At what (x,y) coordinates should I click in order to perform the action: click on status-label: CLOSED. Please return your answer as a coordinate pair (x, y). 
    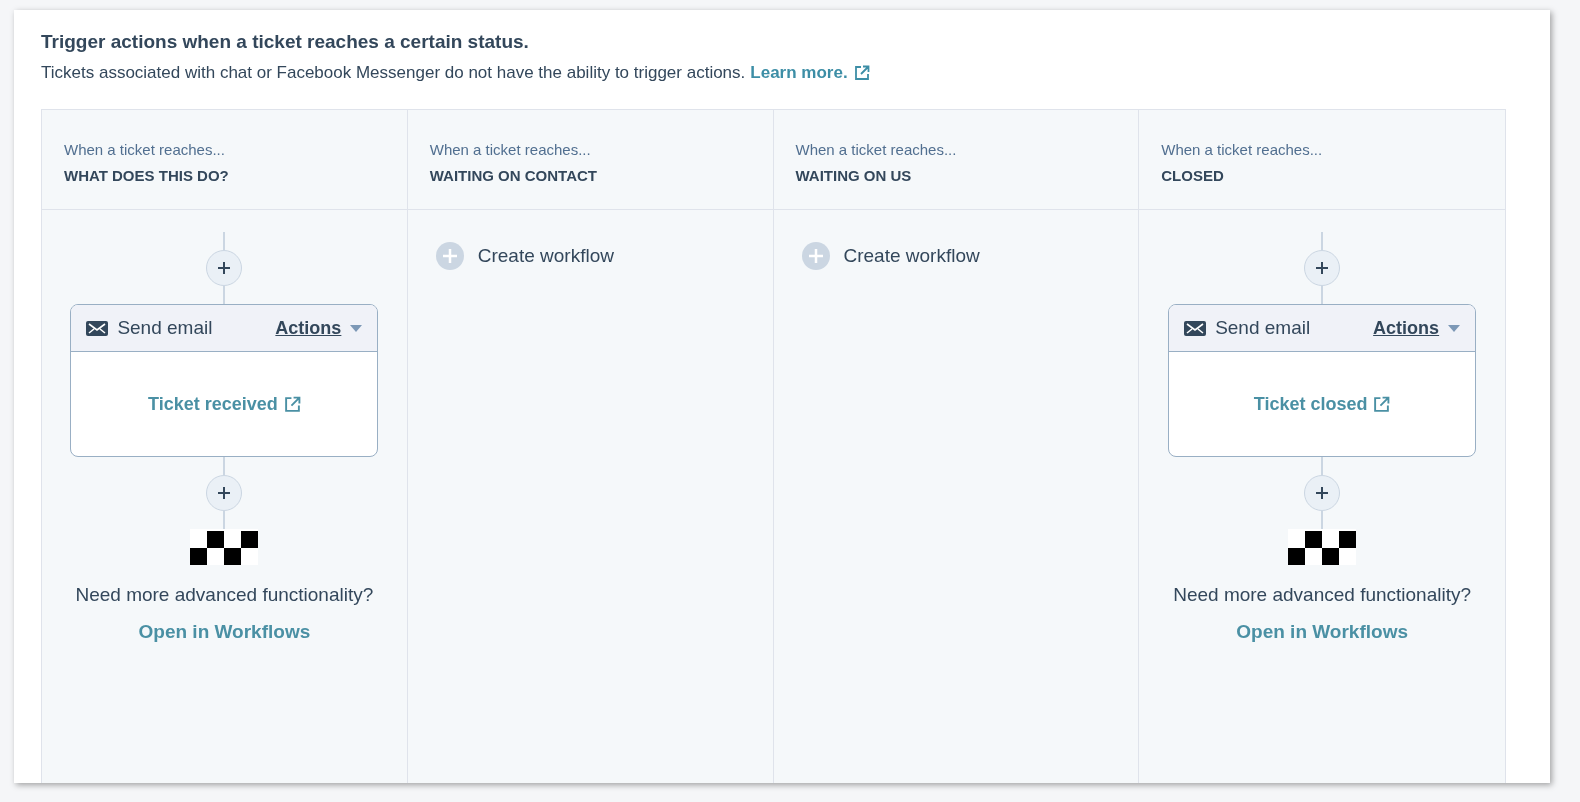
    Looking at the image, I should click on (1192, 176).